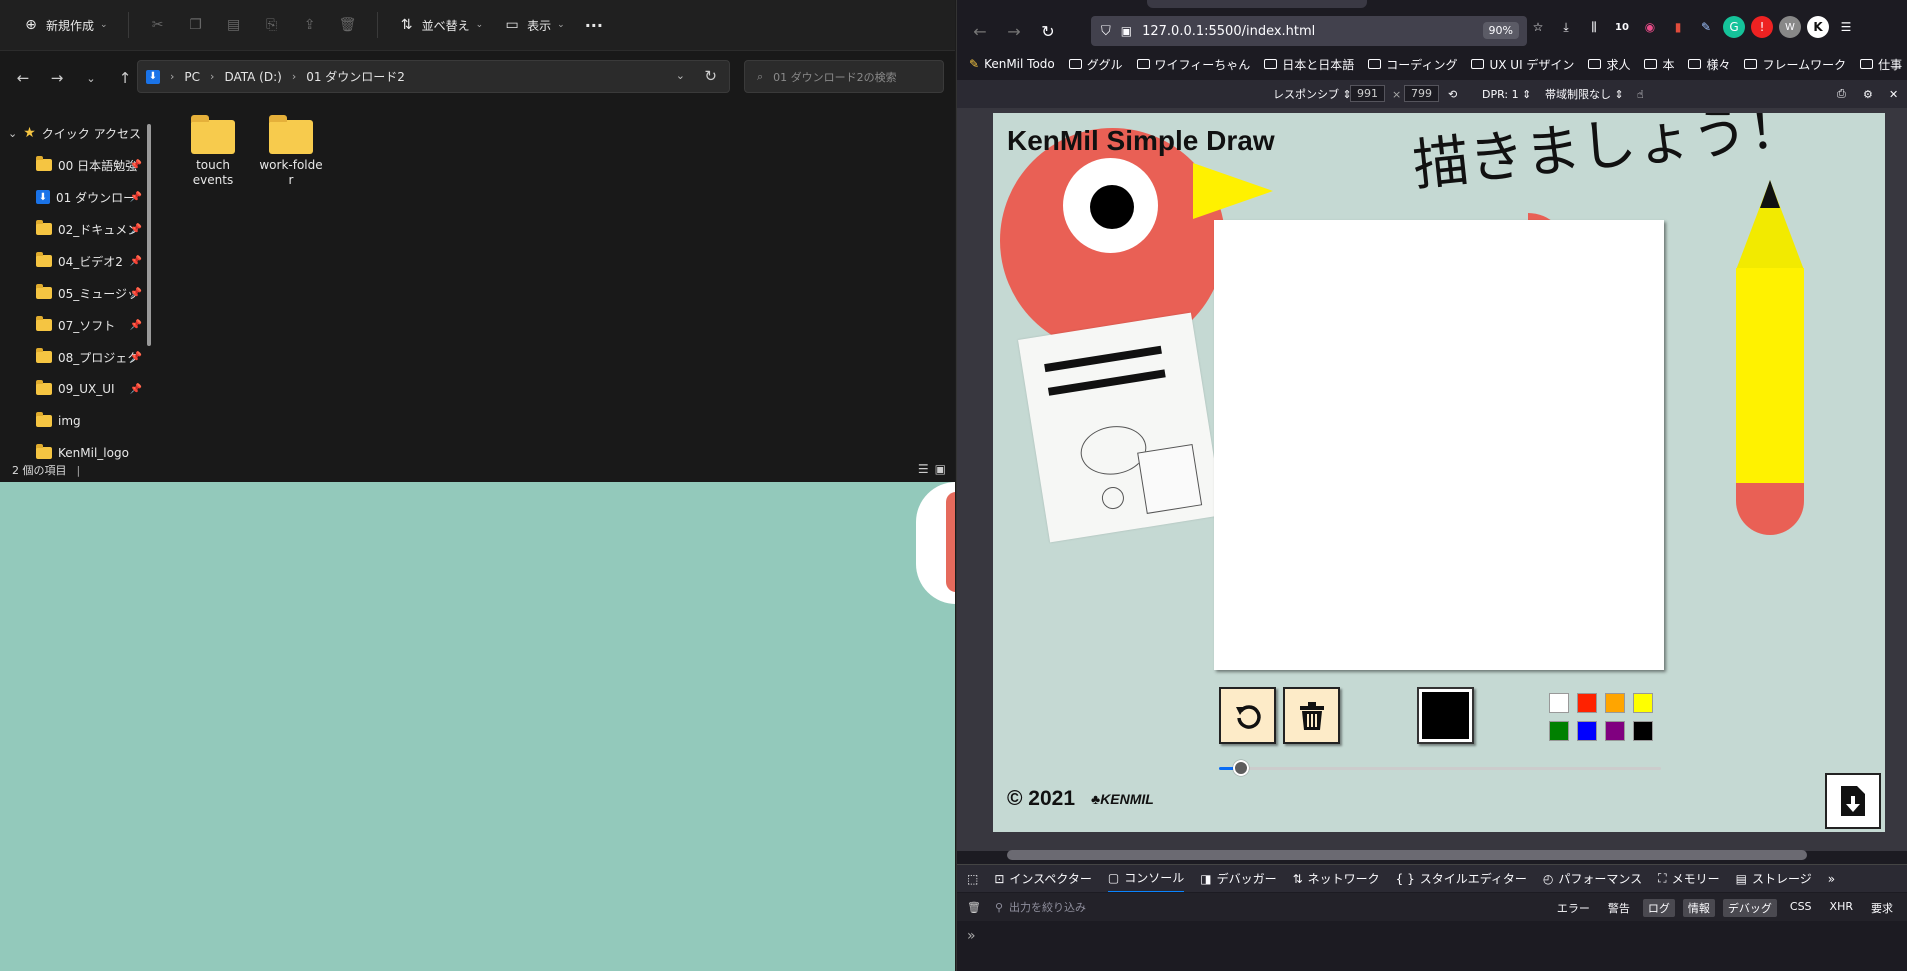 Image resolution: width=1907 pixels, height=971 pixels. I want to click on breadcrumb-item: DATA (D:), so click(252, 77).